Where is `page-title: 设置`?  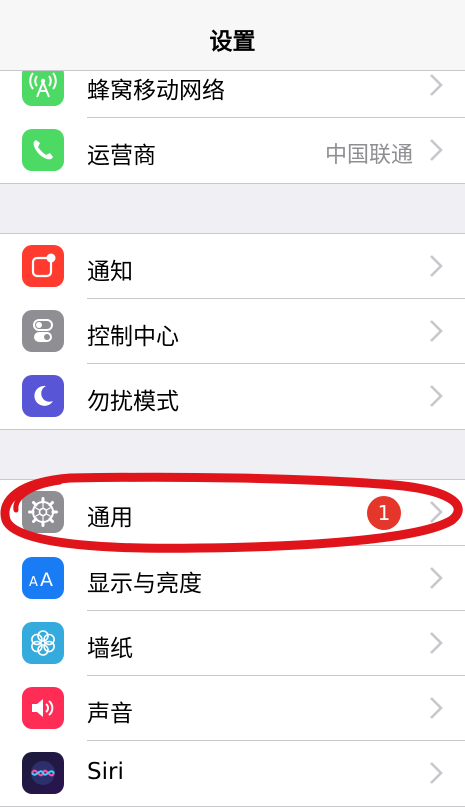 page-title: 设置 is located at coordinates (232, 42).